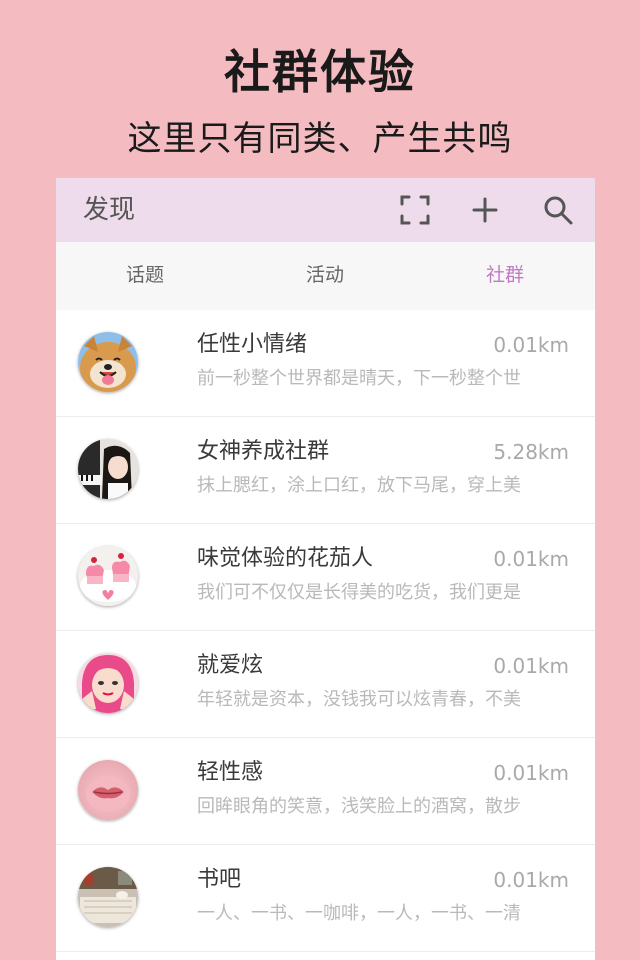  I want to click on community-description: 抹上腮红，涂上口红，放下马尾，穿上美, so click(359, 485).